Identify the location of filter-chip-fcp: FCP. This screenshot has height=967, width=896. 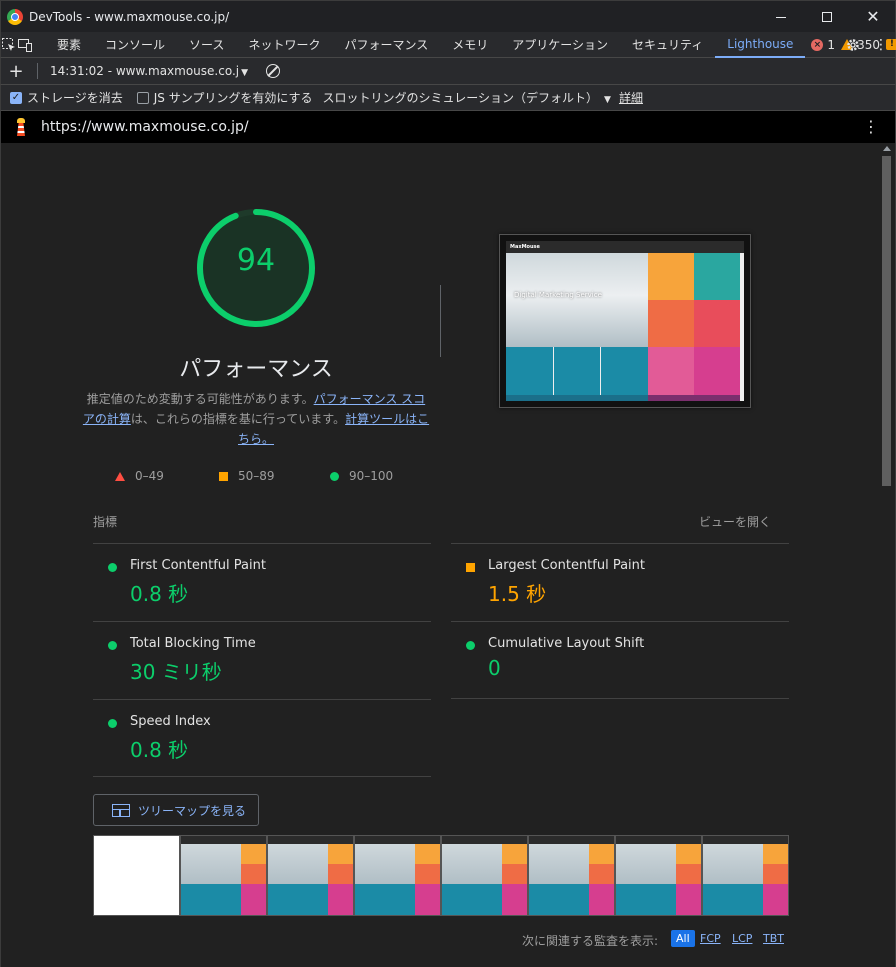
(710, 938).